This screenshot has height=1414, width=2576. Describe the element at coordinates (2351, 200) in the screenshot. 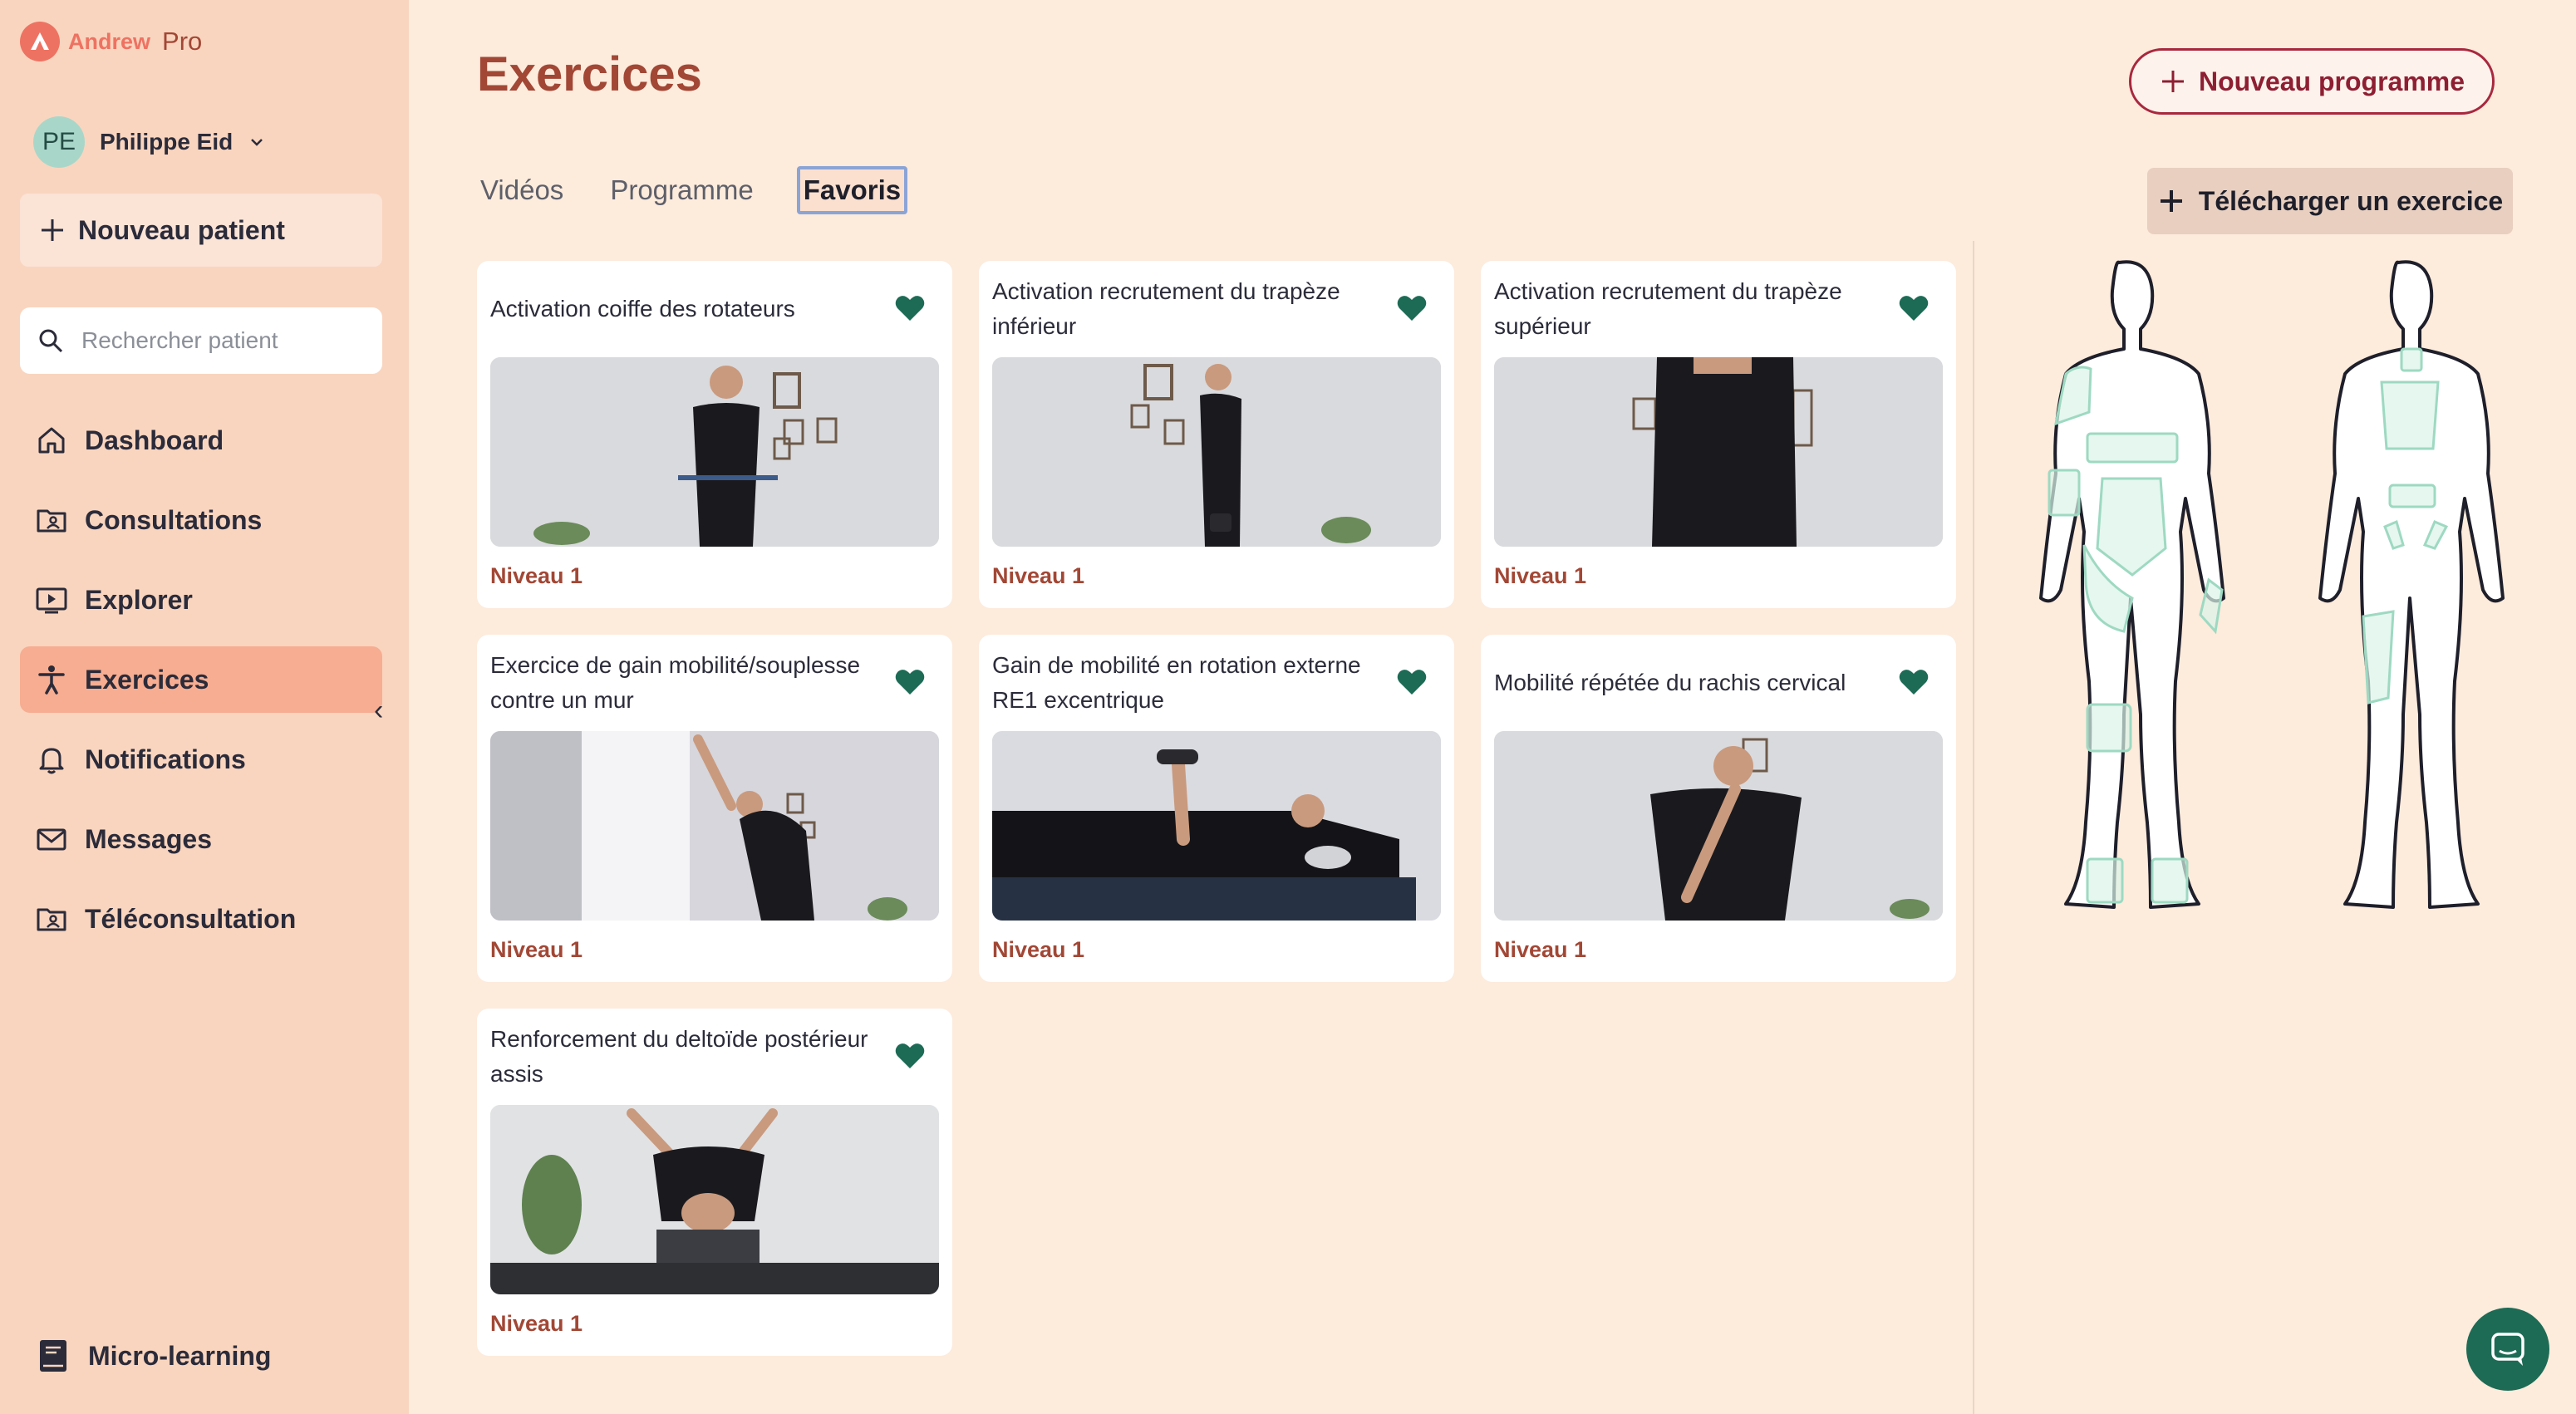

I see `upload-exercise-label: Télécharger un exercice` at that location.